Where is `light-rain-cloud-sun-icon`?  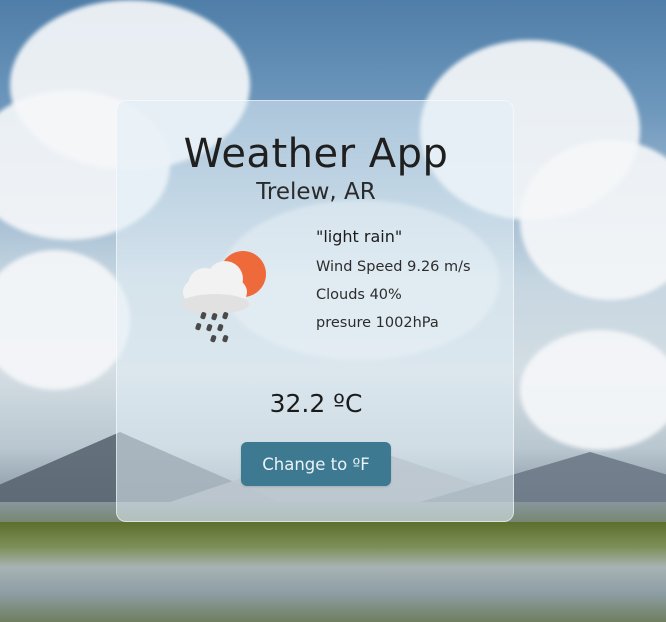
light-rain-cloud-sun-icon is located at coordinates (225, 298).